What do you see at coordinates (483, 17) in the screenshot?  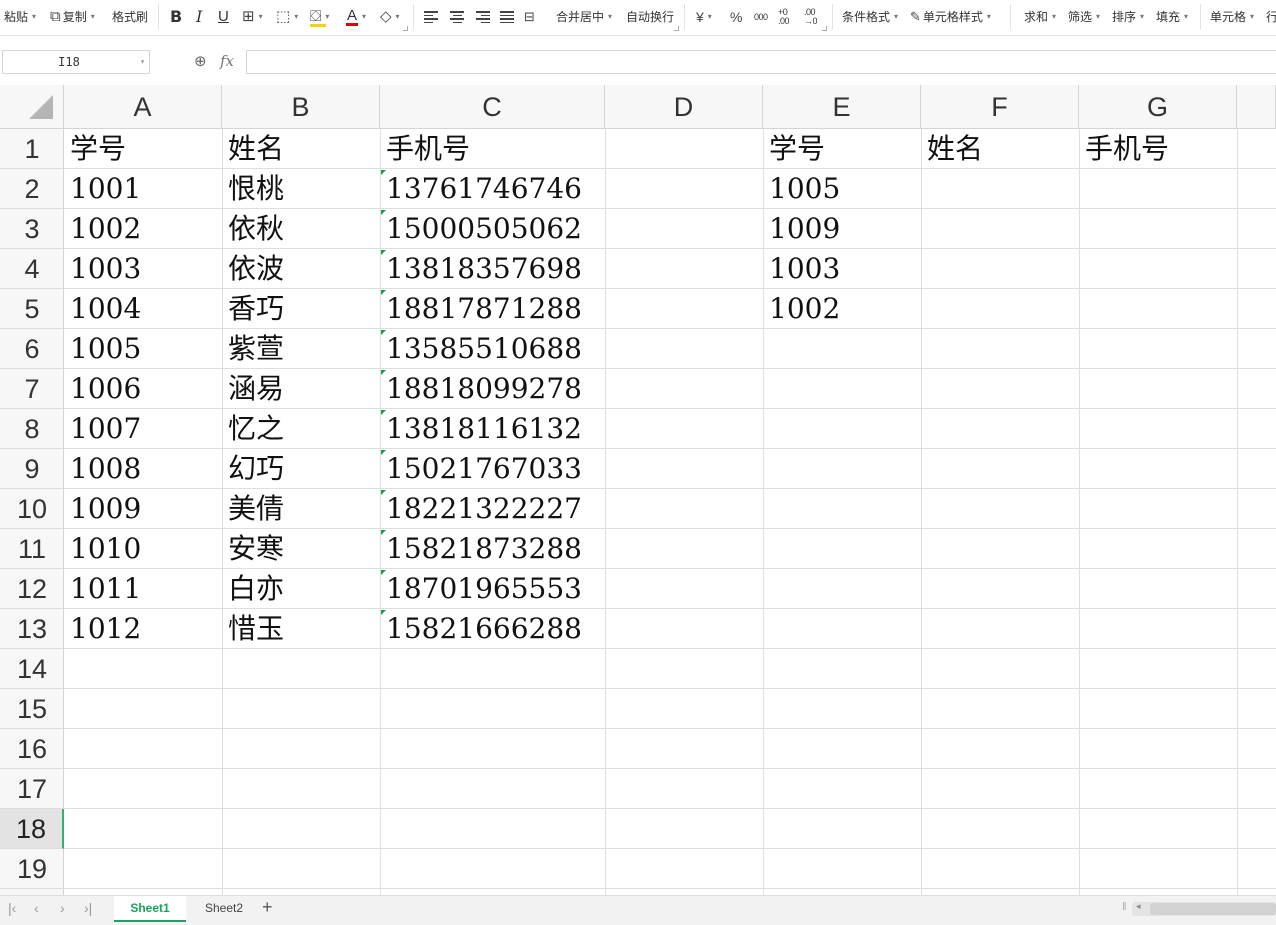 I see `align-right-button` at bounding box center [483, 17].